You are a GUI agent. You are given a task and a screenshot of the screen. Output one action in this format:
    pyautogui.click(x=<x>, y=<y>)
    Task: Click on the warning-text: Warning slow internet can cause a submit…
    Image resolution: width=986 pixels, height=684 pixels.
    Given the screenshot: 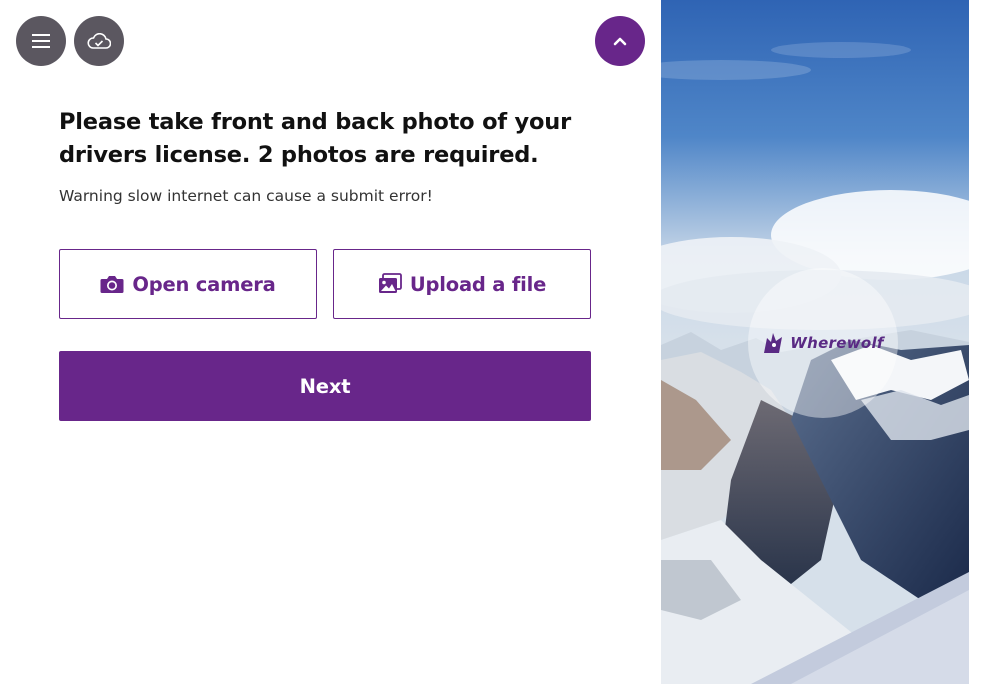 What is the action you would take?
    pyautogui.click(x=246, y=196)
    